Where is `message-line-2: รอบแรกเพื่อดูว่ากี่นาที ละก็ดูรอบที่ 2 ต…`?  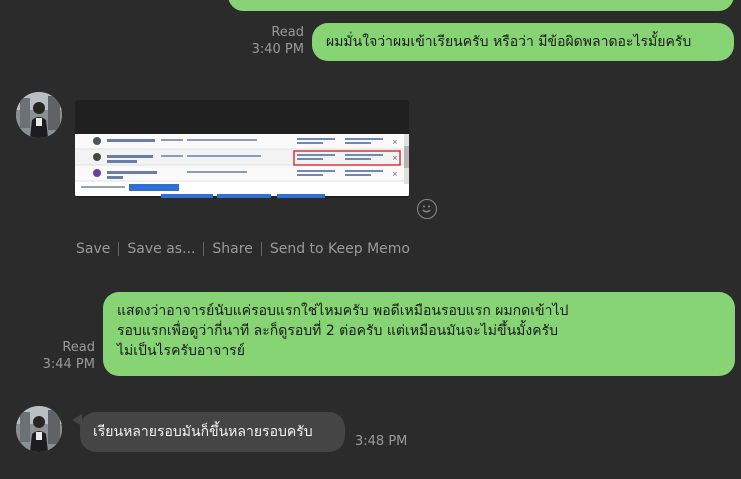
message-line-2: รอบแรกเพื่อดูว่ากี่นาที ละก็ดูรอบที่ 2 ต… is located at coordinates (337, 331).